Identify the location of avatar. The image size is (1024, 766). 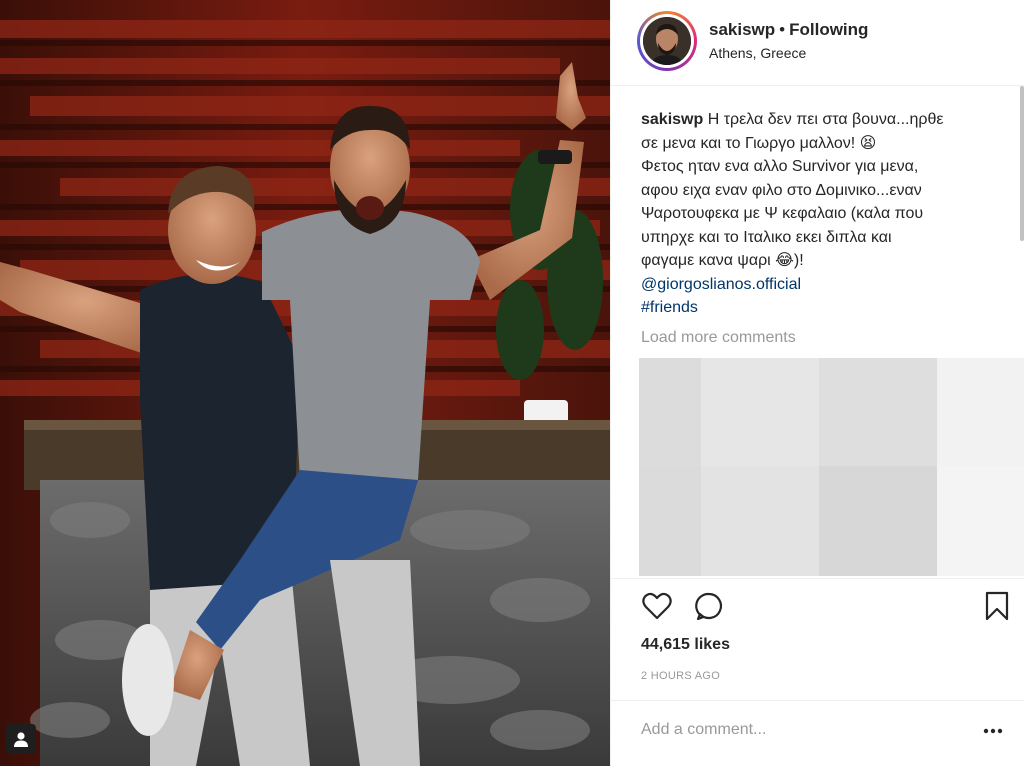
(667, 41).